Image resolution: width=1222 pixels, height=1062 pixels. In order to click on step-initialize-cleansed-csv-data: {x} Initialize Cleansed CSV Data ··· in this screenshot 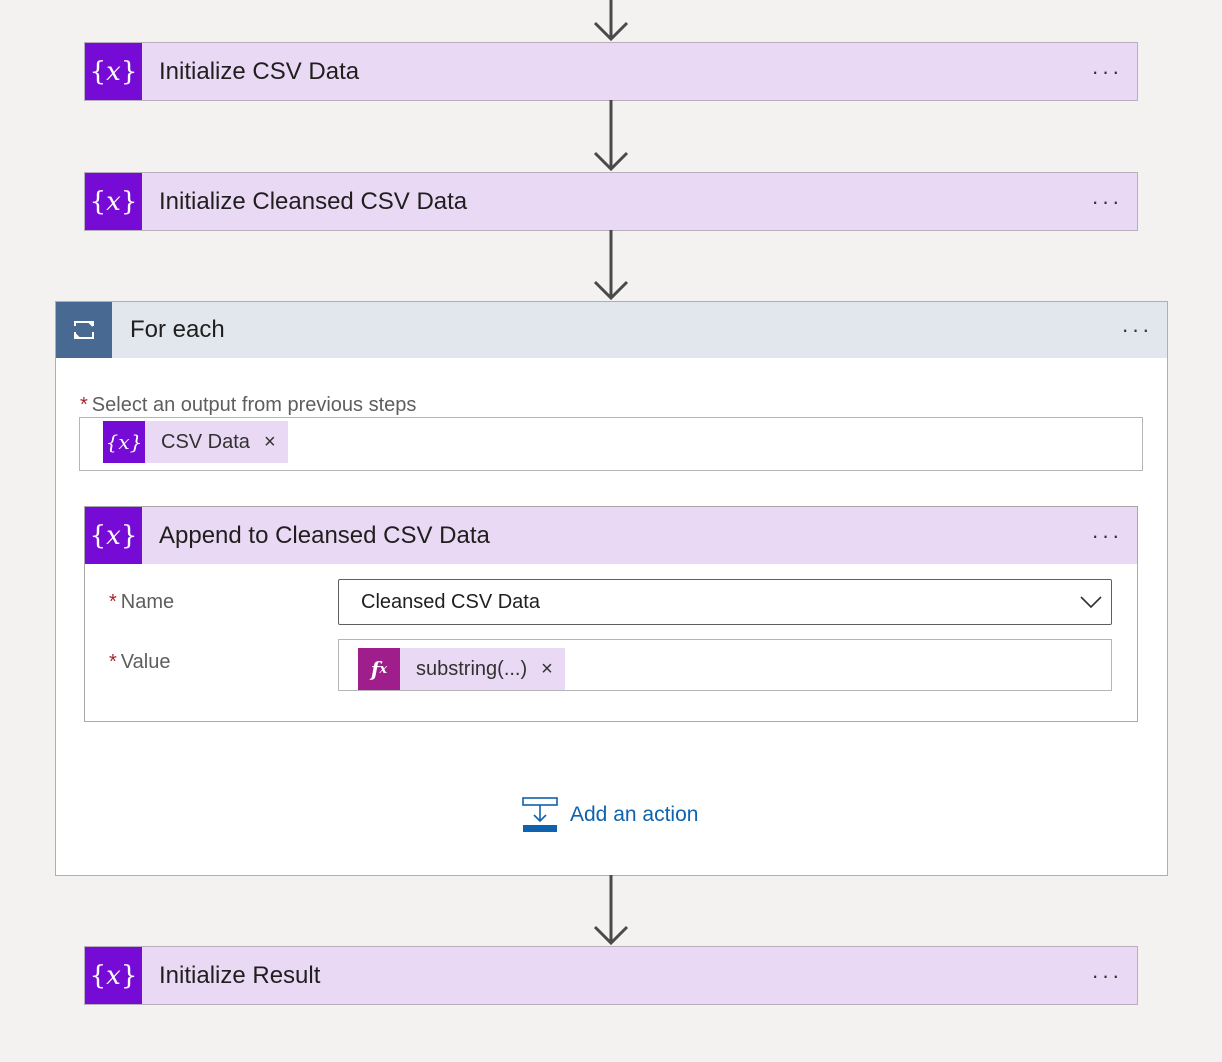, I will do `click(611, 201)`.